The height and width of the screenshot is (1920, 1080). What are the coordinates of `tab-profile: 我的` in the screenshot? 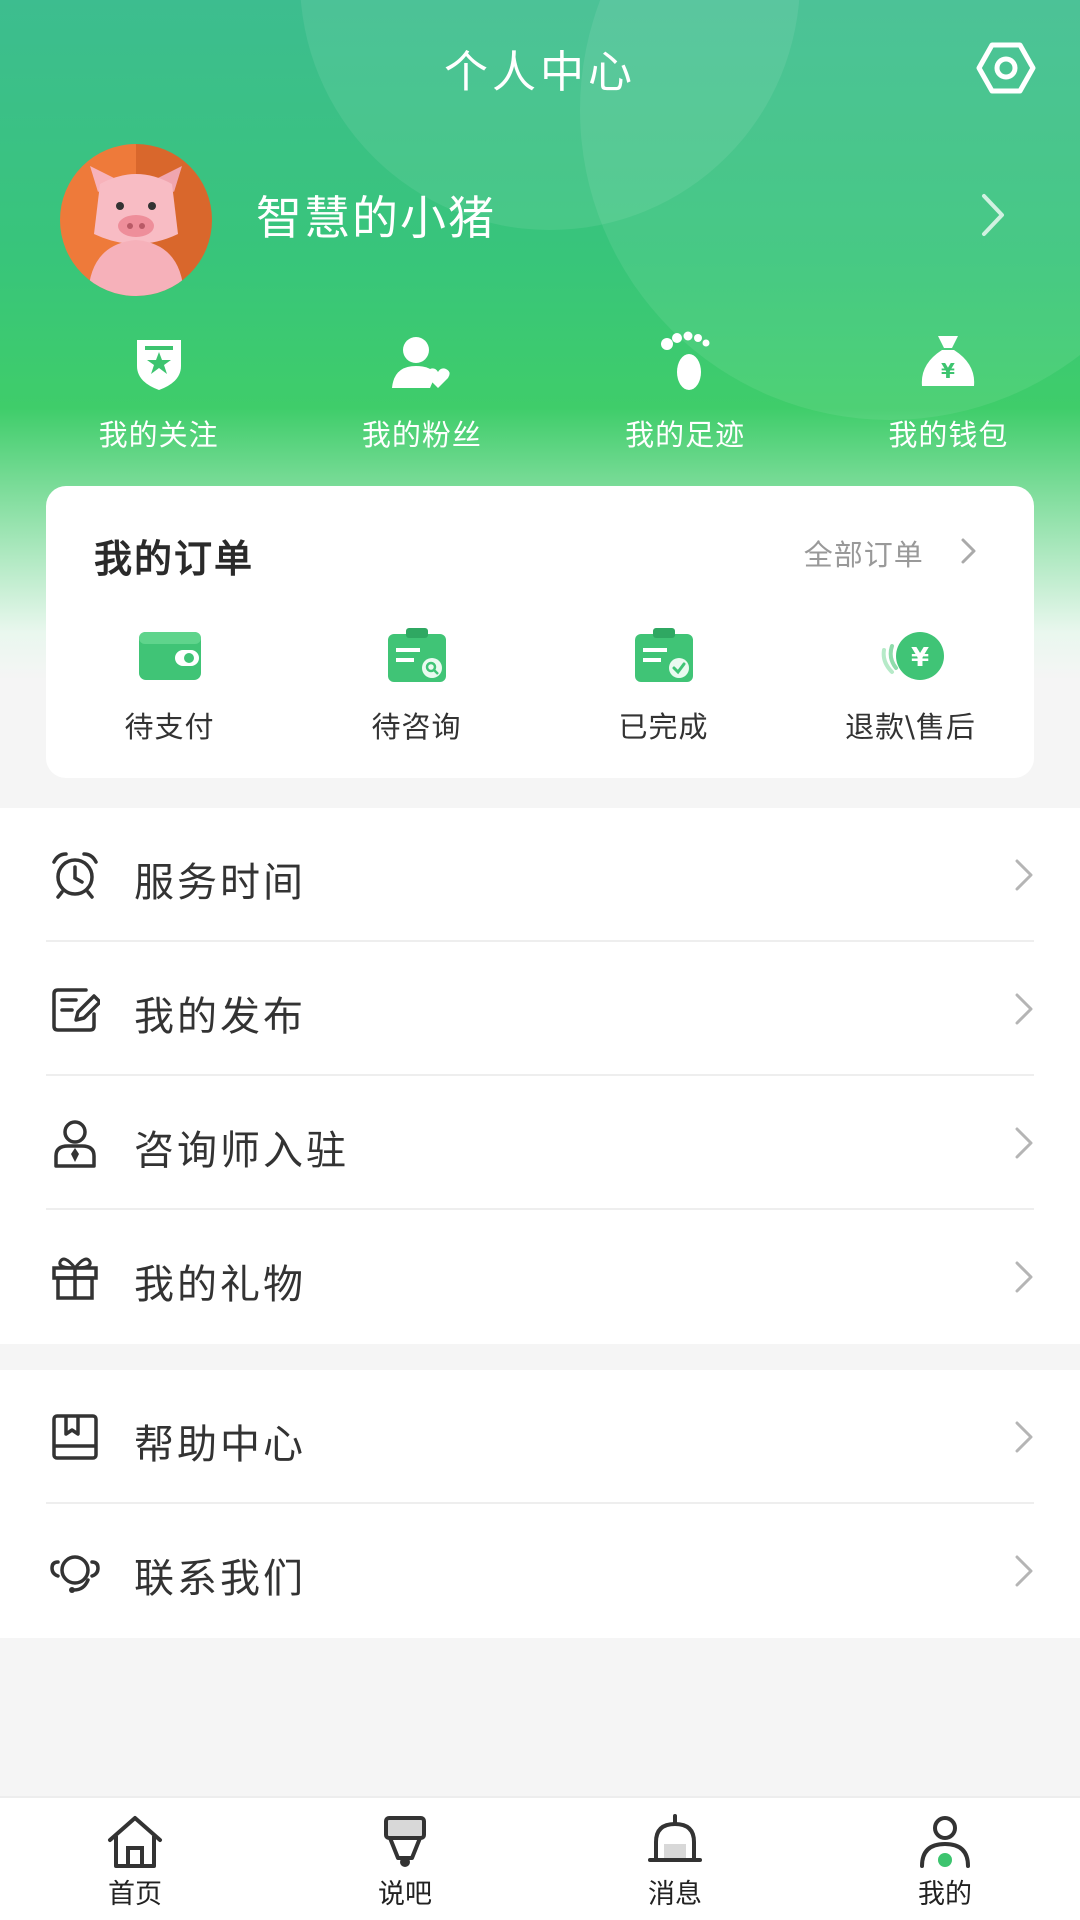 It's located at (945, 1859).